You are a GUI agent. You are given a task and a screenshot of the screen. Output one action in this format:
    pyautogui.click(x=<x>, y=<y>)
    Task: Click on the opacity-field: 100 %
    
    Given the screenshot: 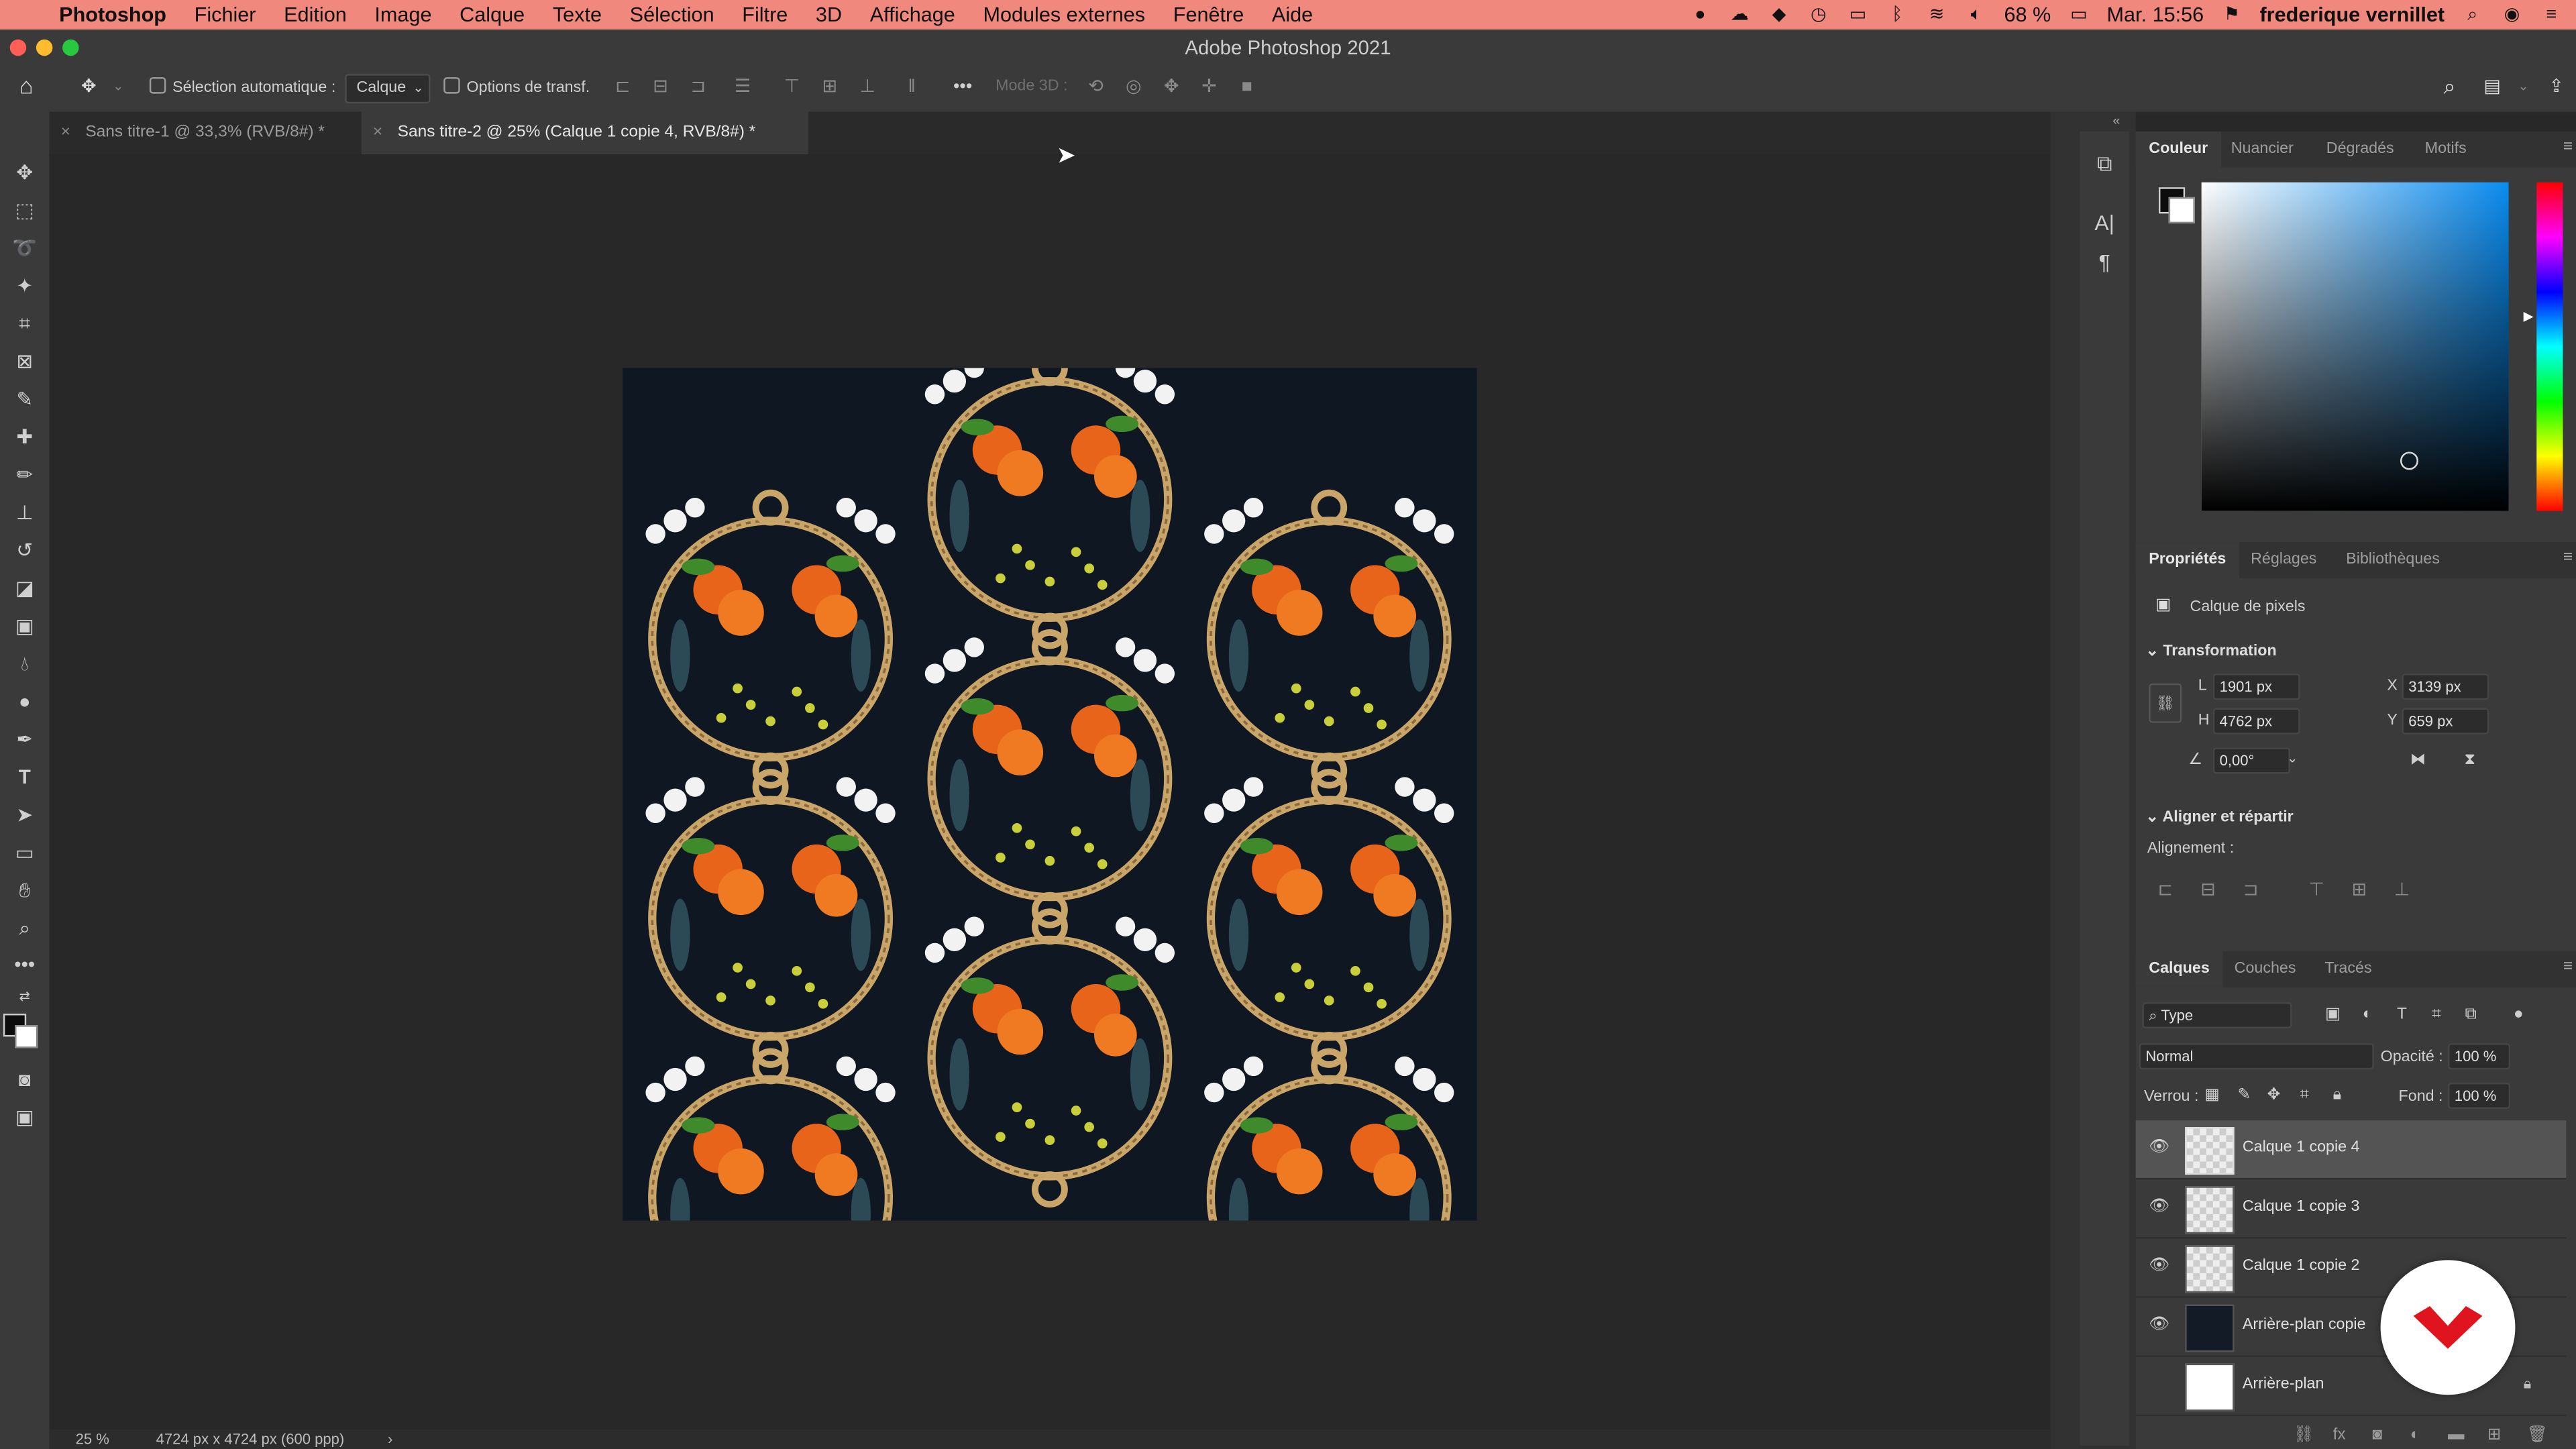 What is the action you would take?
    pyautogui.click(x=2479, y=1056)
    